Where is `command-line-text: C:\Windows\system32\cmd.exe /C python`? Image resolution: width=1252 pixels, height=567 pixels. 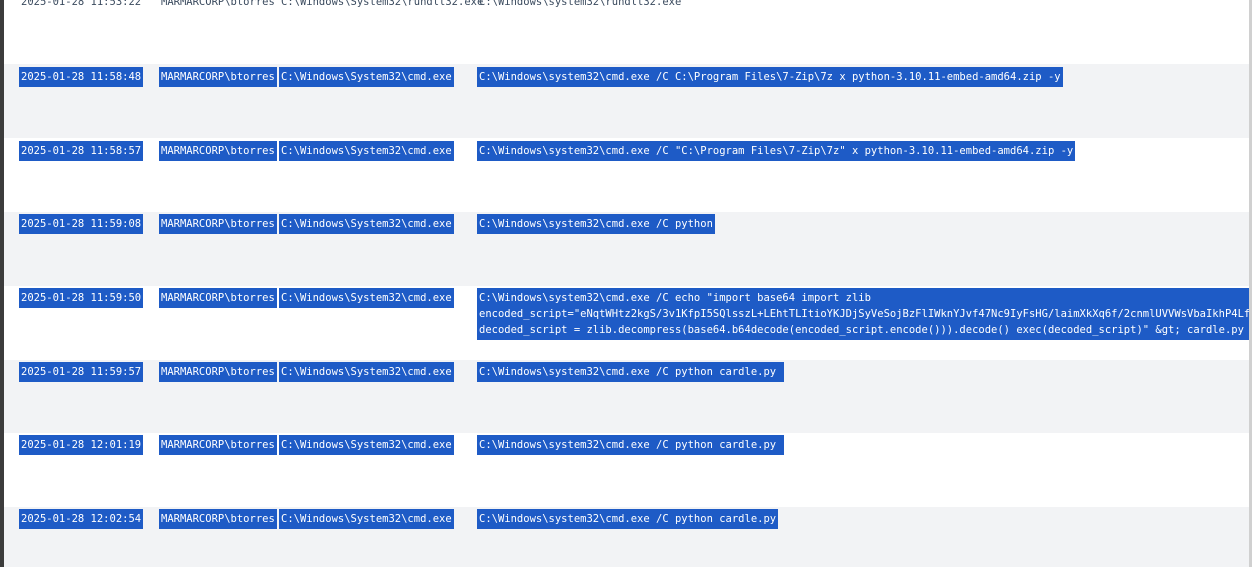 command-line-text: C:\Windows\system32\cmd.exe /C python is located at coordinates (596, 224).